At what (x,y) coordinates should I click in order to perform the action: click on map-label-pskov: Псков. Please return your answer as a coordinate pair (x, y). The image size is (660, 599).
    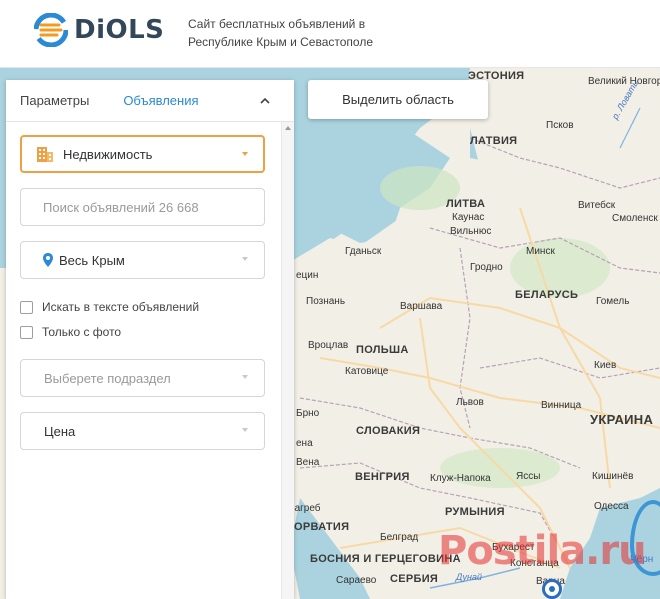
    Looking at the image, I should click on (560, 125).